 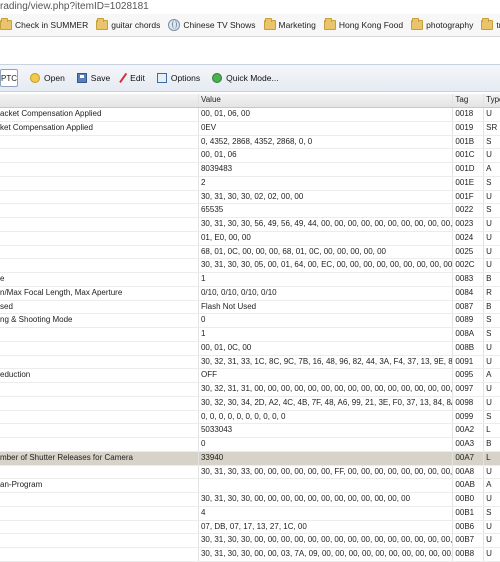 What do you see at coordinates (469, 279) in the screenshot?
I see `cell-tag: 0083` at bounding box center [469, 279].